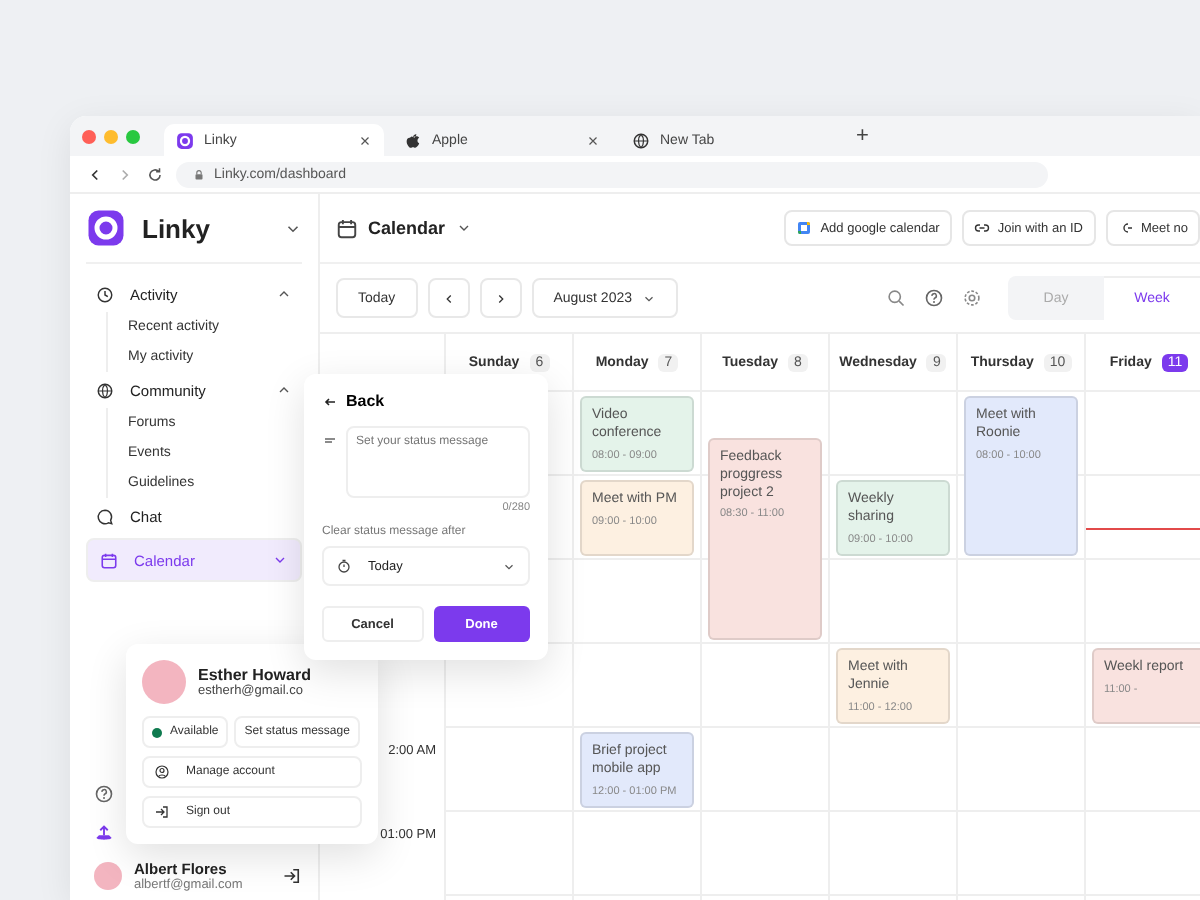 Image resolution: width=1200 pixels, height=900 pixels. Describe the element at coordinates (972, 298) in the screenshot. I see `settings-icon` at that location.